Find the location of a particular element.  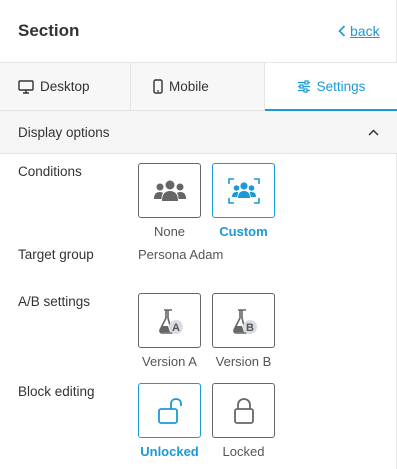

unlocked-button is located at coordinates (169, 410).